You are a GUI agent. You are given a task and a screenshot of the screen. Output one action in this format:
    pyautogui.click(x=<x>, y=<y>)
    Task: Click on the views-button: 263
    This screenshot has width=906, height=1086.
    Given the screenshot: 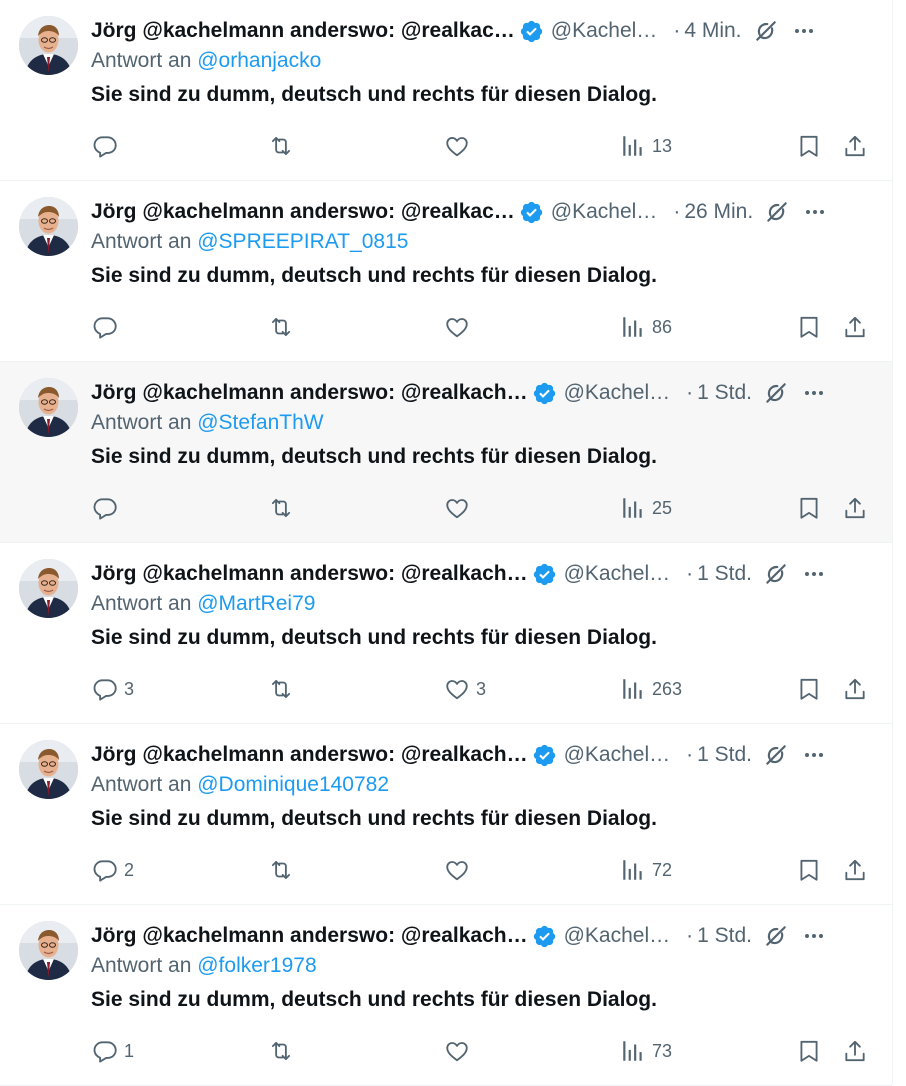 What is the action you would take?
    pyautogui.click(x=651, y=689)
    